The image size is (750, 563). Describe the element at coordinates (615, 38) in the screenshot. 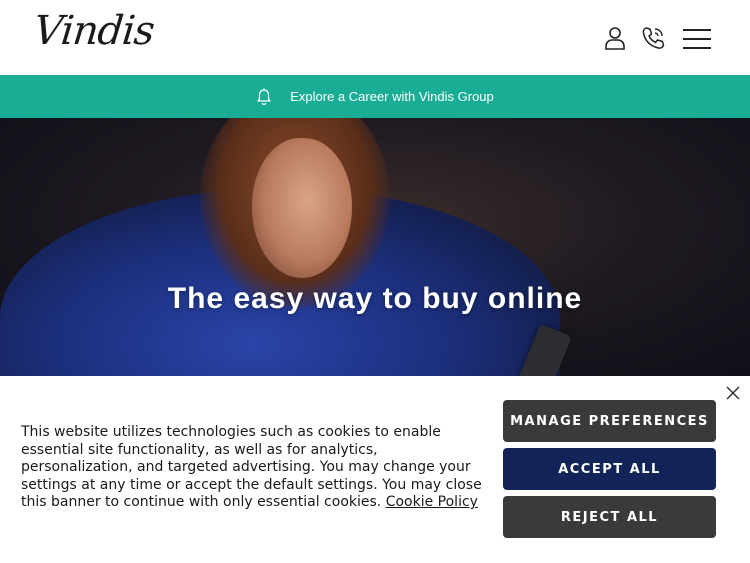

I see `account-icon` at that location.